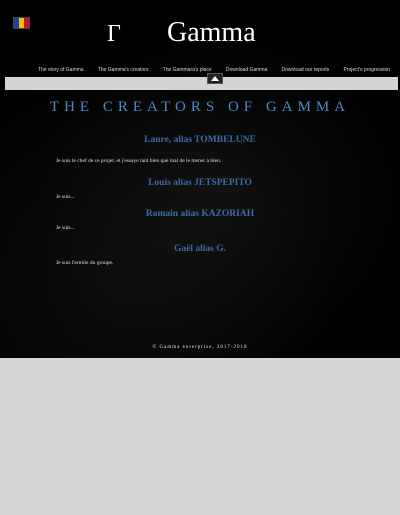  Describe the element at coordinates (114, 34) in the screenshot. I see `gamma-logo-icon: Γ` at that location.